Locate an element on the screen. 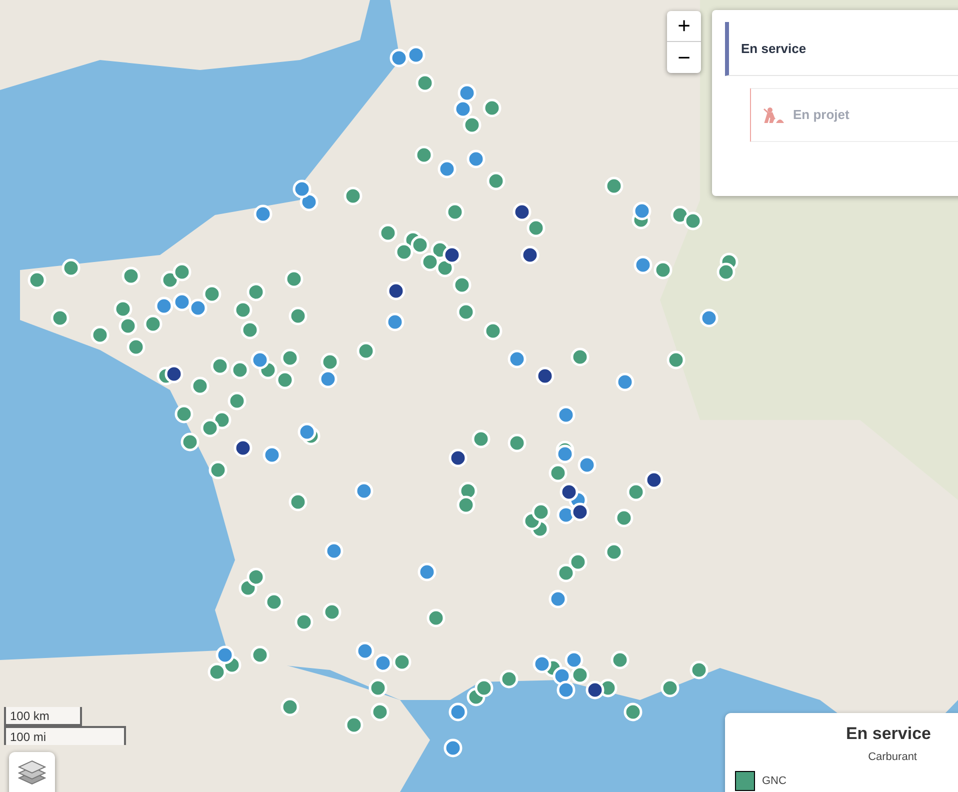 The height and width of the screenshot is (792, 958). zoom-out-button: − is located at coordinates (684, 57).